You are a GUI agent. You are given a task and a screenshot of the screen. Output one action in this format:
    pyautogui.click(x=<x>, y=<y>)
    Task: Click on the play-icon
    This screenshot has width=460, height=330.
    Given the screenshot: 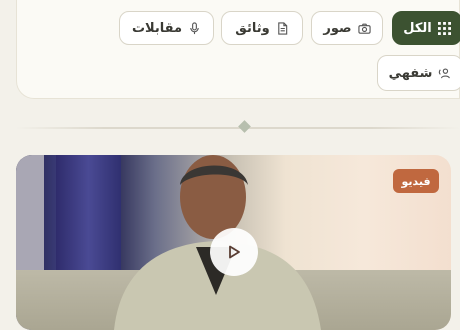 What is the action you would take?
    pyautogui.click(x=234, y=252)
    